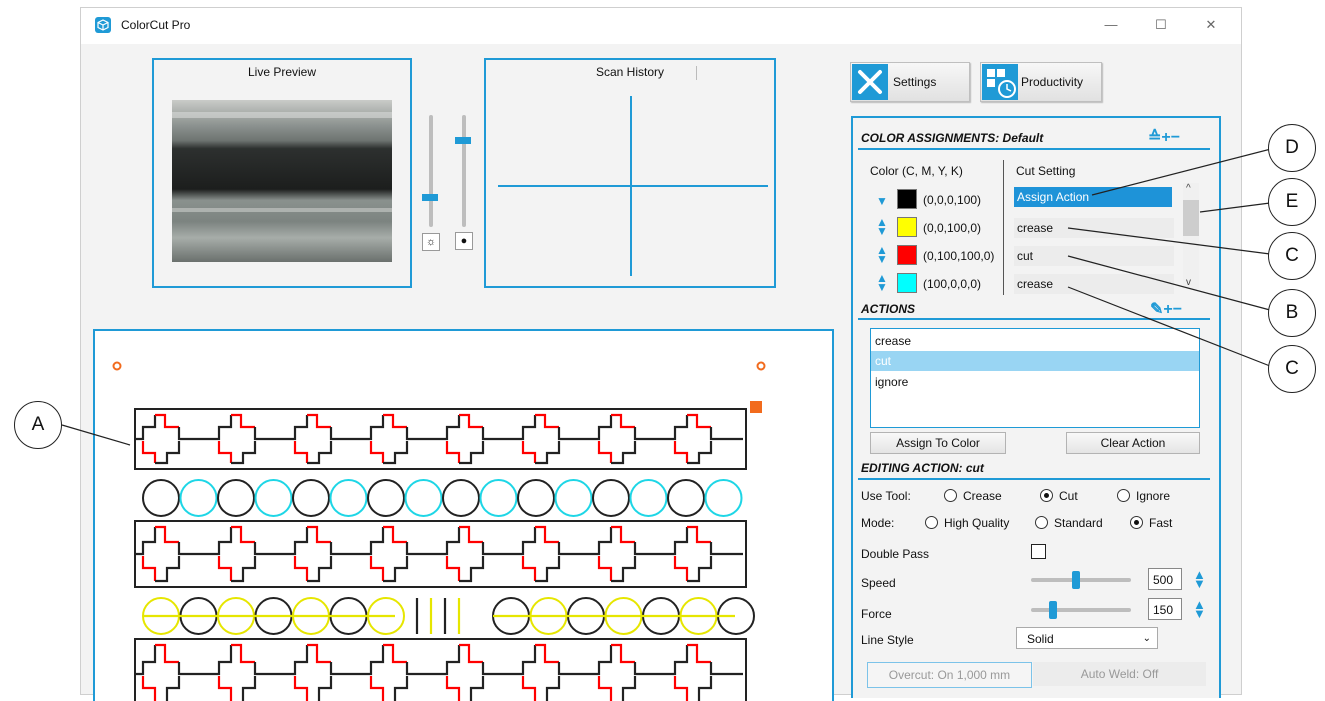 The height and width of the screenshot is (701, 1325). What do you see at coordinates (1292, 148) in the screenshot?
I see `callout-d: D` at bounding box center [1292, 148].